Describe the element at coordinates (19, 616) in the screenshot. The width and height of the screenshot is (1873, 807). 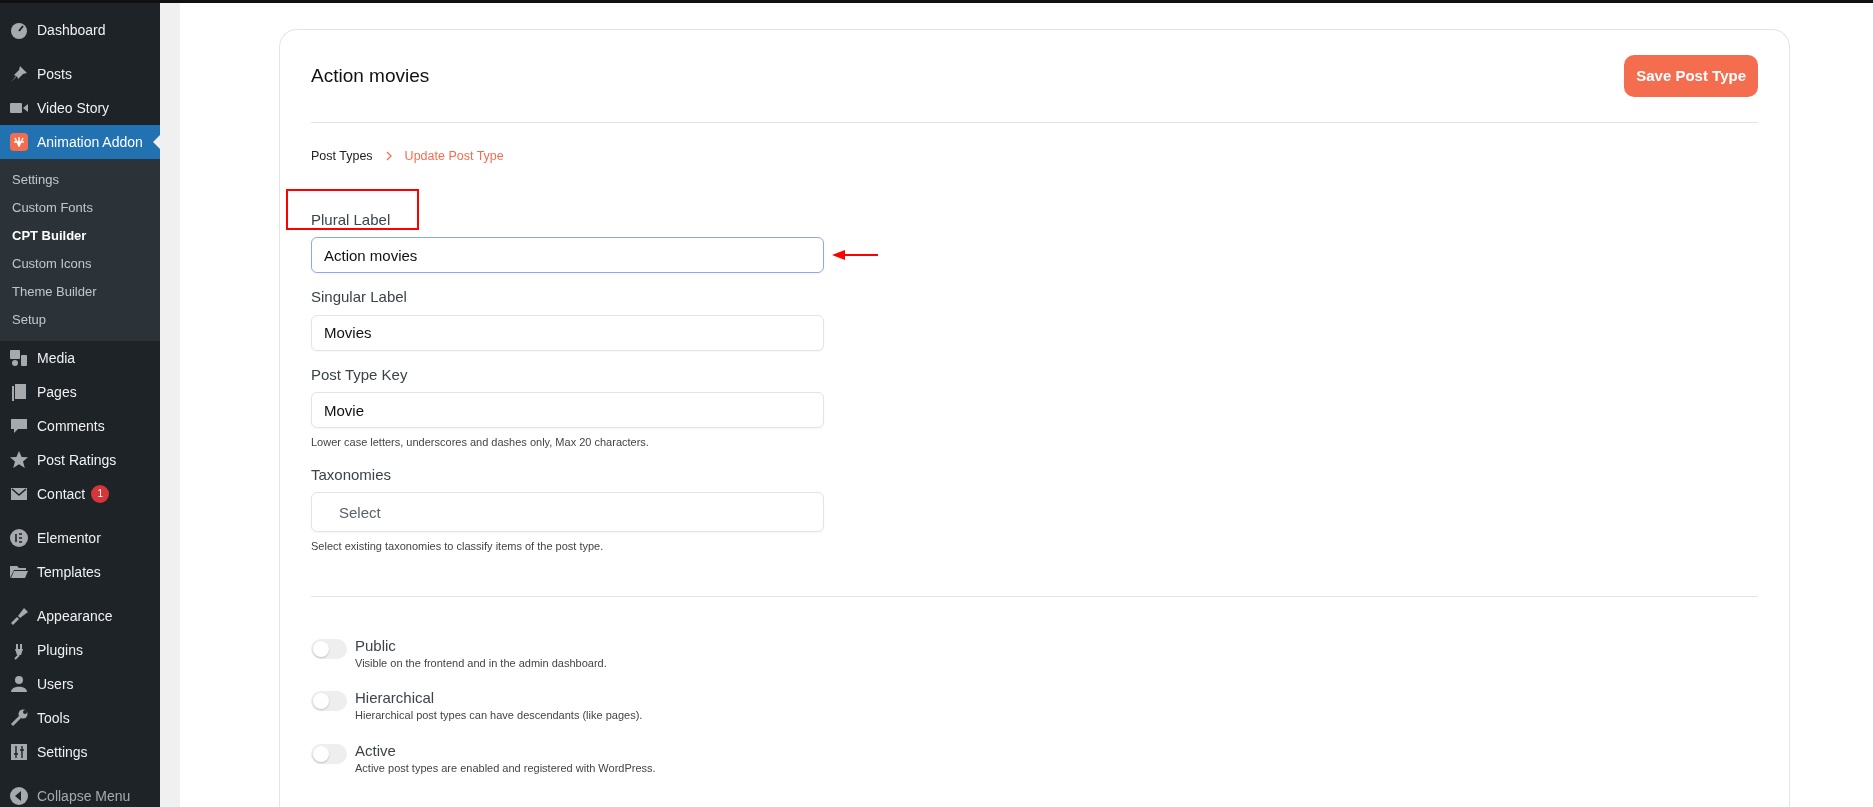
I see `paintbrush-icon` at that location.